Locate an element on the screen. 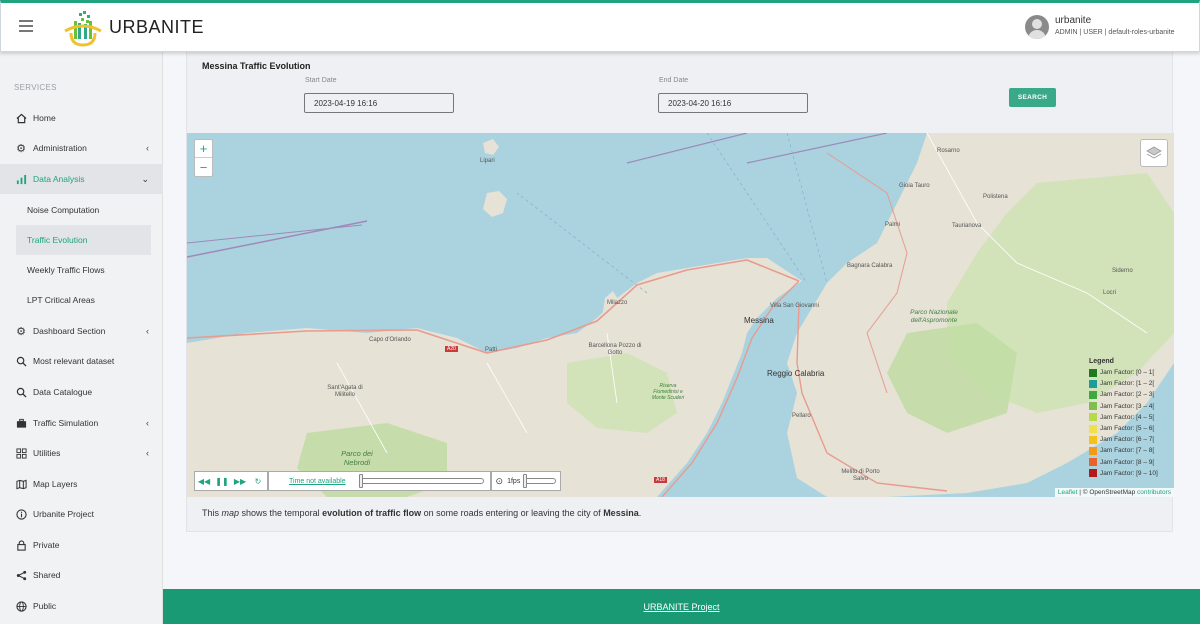 The image size is (1200, 624). zoom-control: + − is located at coordinates (203, 158).